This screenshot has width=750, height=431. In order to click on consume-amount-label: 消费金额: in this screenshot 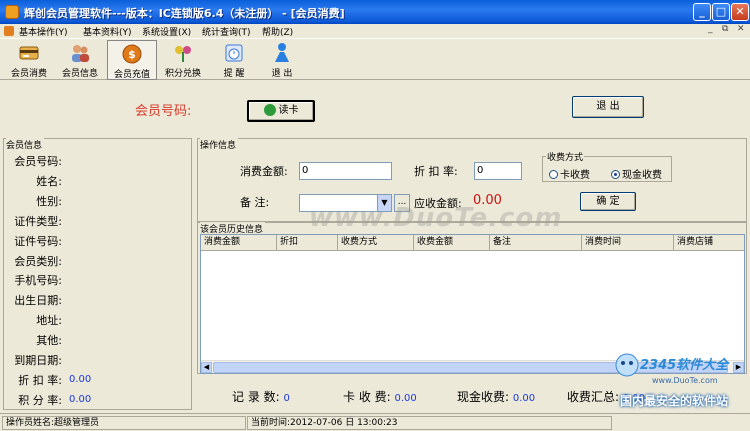, I will do `click(264, 171)`.